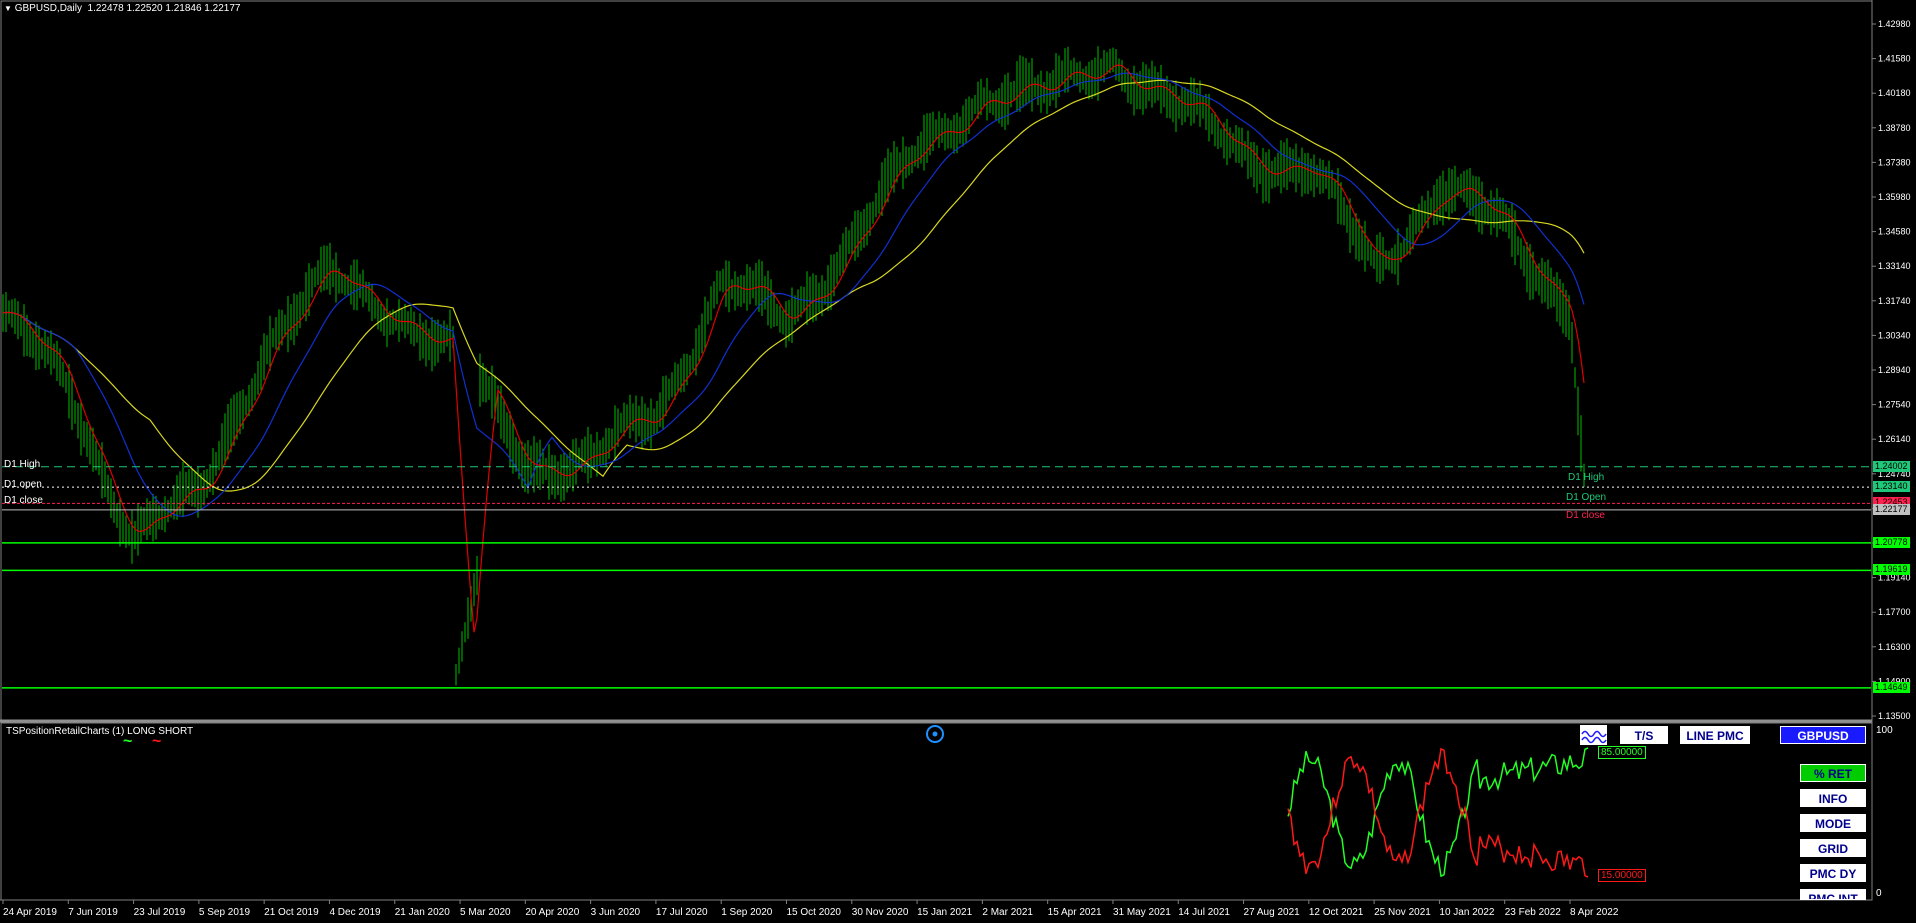  I want to click on date-axis-label: 30 Nov 2020, so click(880, 912).